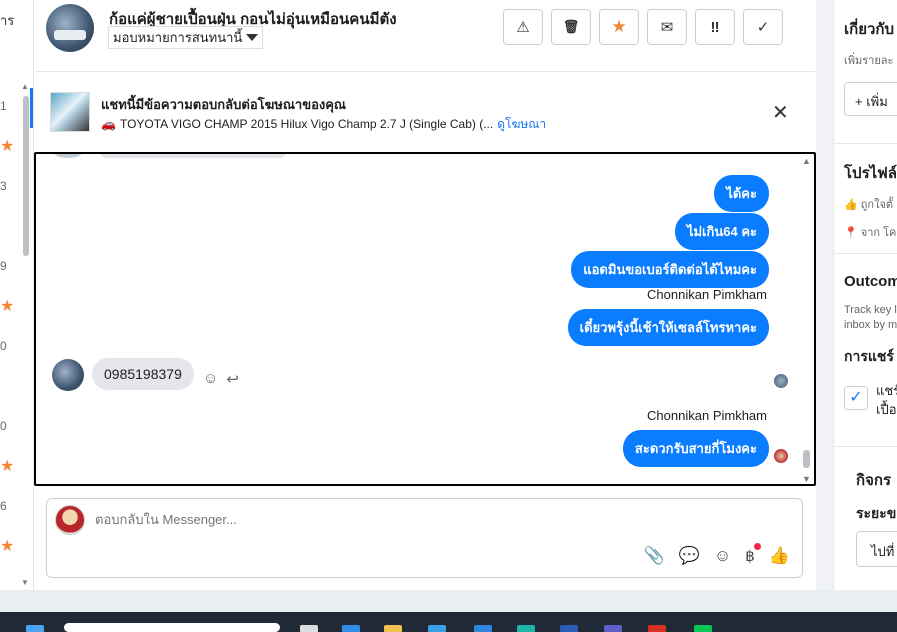 The width and height of the screenshot is (897, 632). Describe the element at coordinates (870, 173) in the screenshot. I see `profile-title: โปรไฟล์` at that location.